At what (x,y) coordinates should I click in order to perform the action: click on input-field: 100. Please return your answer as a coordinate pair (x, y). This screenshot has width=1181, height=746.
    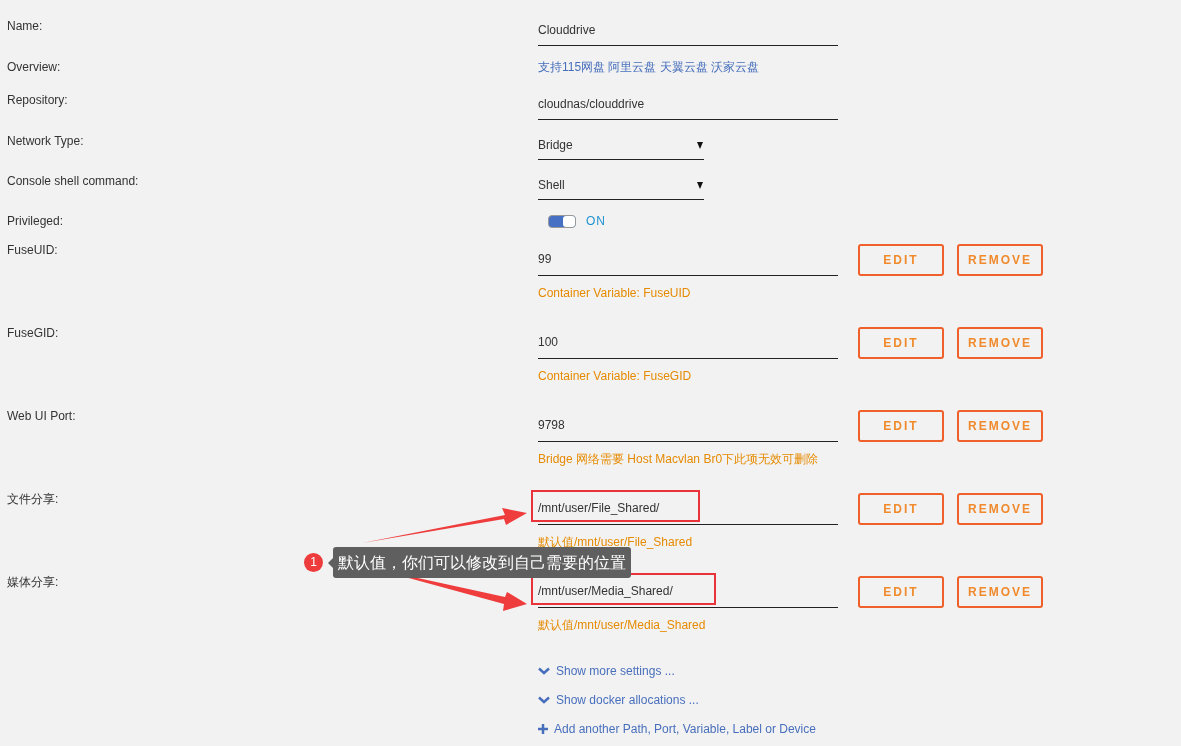
    Looking at the image, I should click on (688, 344).